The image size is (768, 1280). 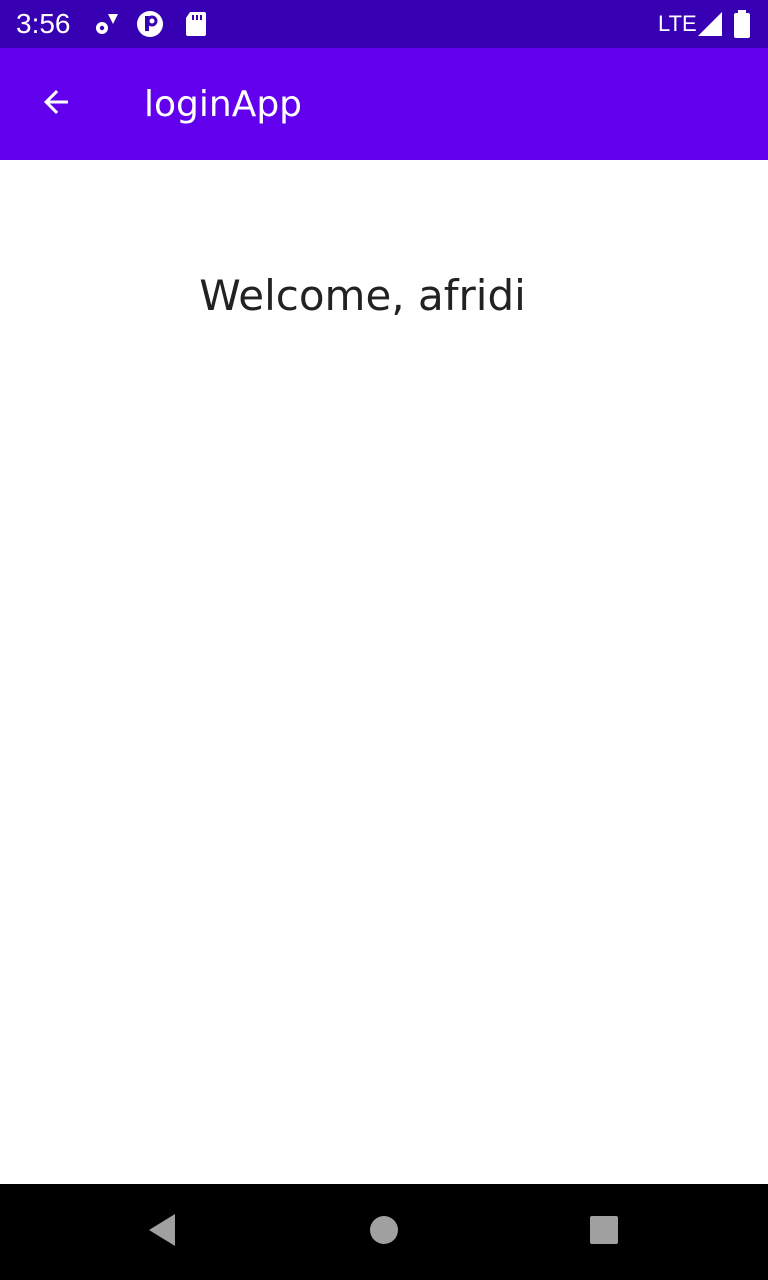 What do you see at coordinates (106, 24) in the screenshot?
I see `settings-cog-icon` at bounding box center [106, 24].